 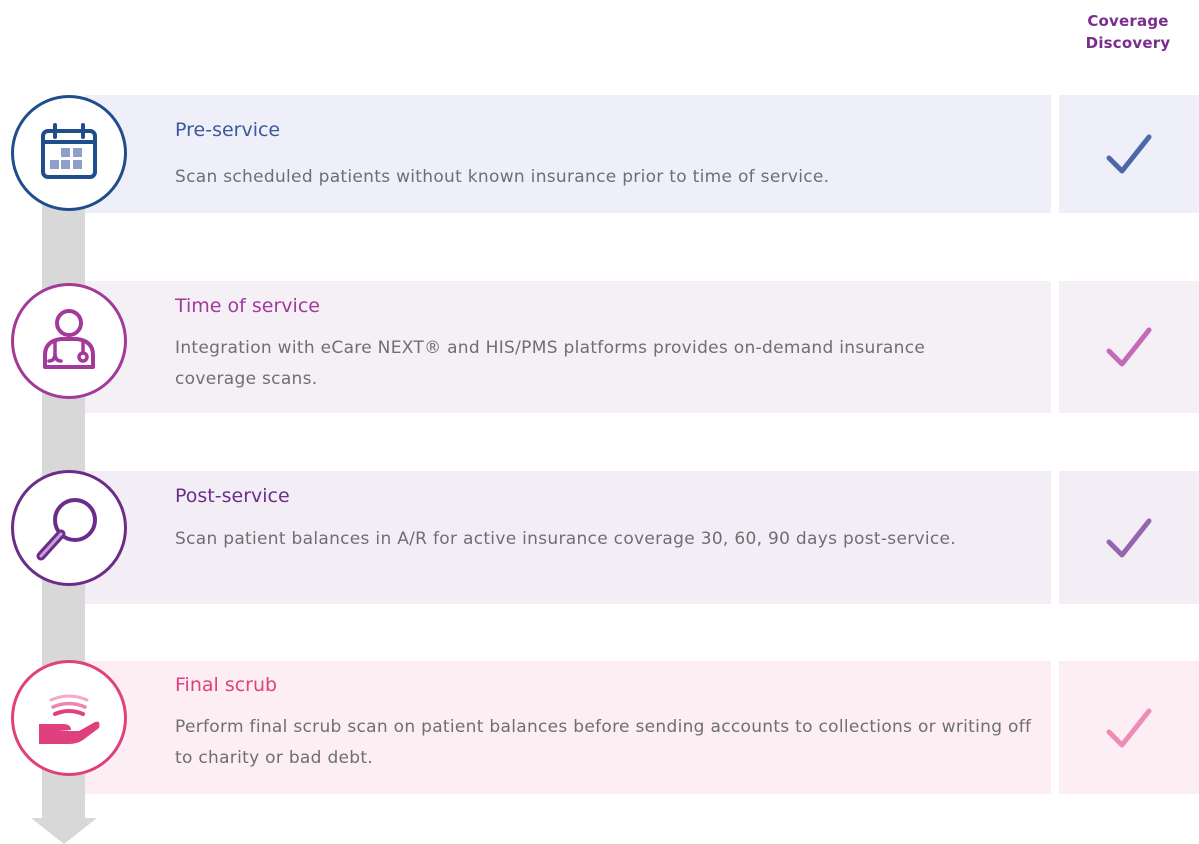 What do you see at coordinates (228, 130) in the screenshot?
I see `stage-title-pre-service: Pre-service` at bounding box center [228, 130].